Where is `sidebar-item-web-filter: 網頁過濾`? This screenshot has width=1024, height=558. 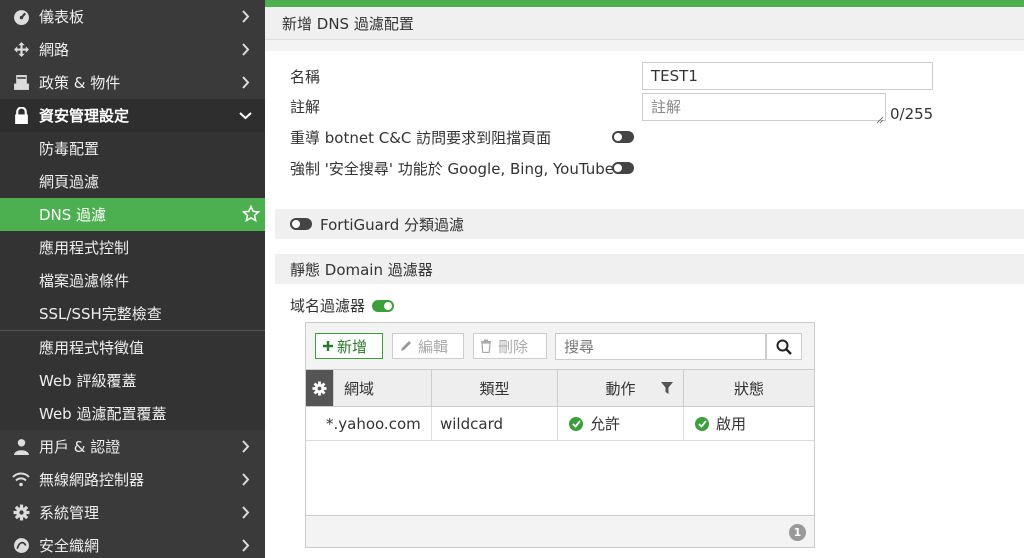 sidebar-item-web-filter: 網頁過濾 is located at coordinates (132, 181).